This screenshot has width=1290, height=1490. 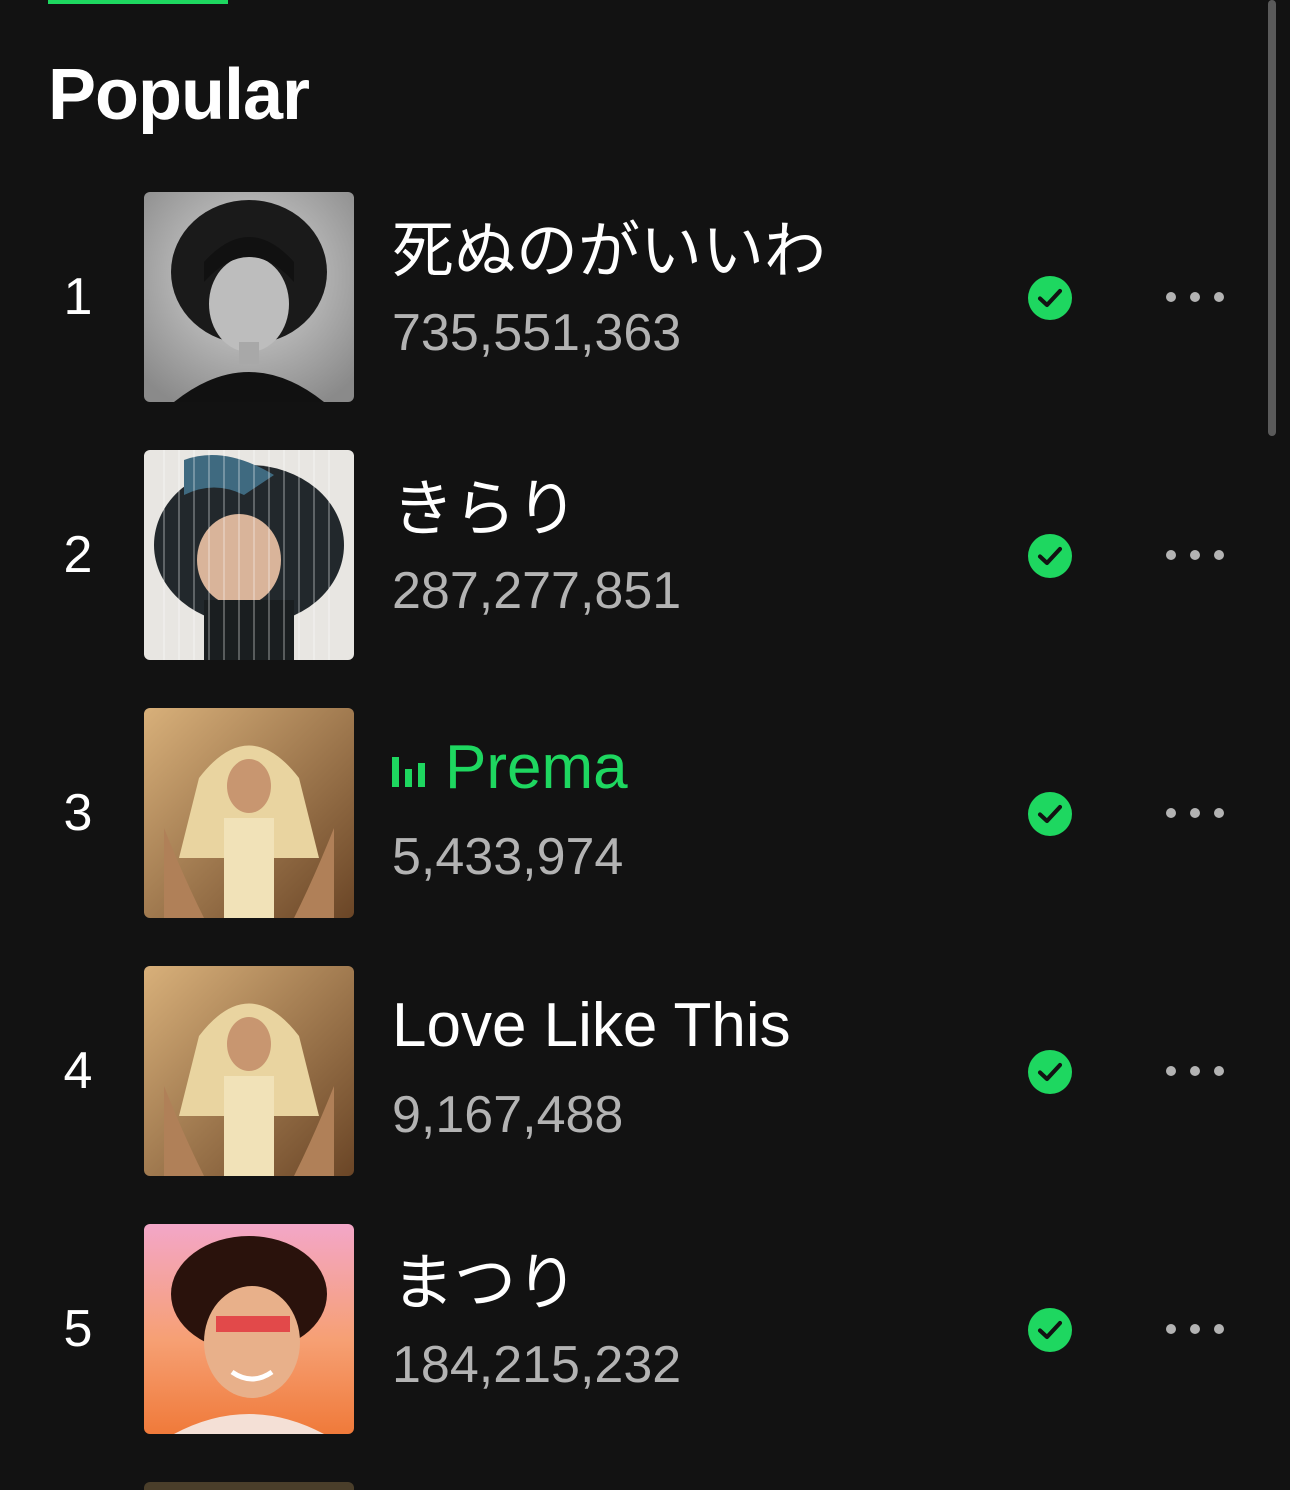 I want to click on equalizer-icon, so click(x=411, y=772).